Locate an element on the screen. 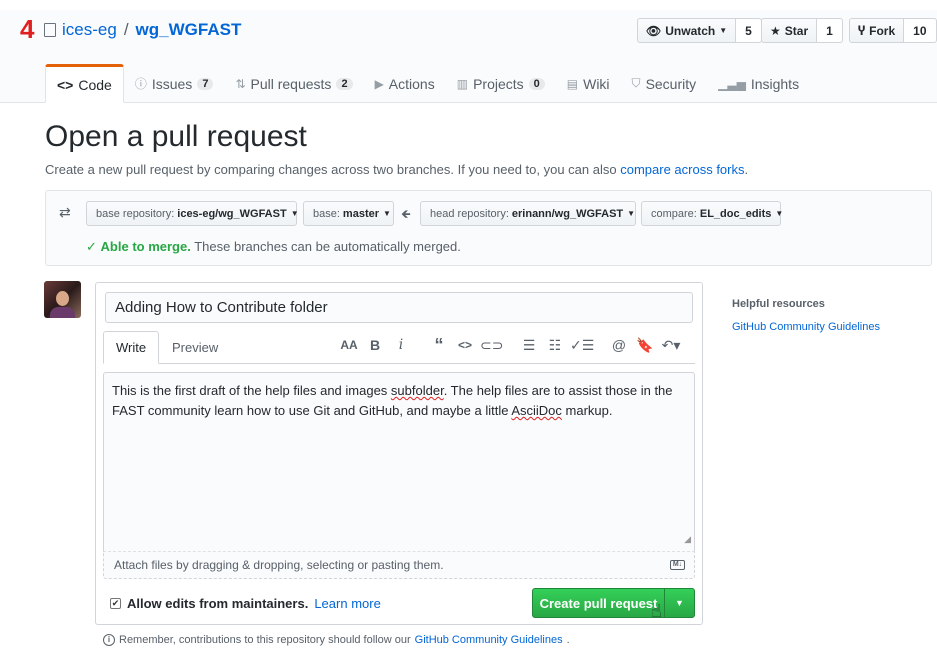 Image resolution: width=937 pixels, height=653 pixels. fork-button: Ⴤ Fork is located at coordinates (877, 30).